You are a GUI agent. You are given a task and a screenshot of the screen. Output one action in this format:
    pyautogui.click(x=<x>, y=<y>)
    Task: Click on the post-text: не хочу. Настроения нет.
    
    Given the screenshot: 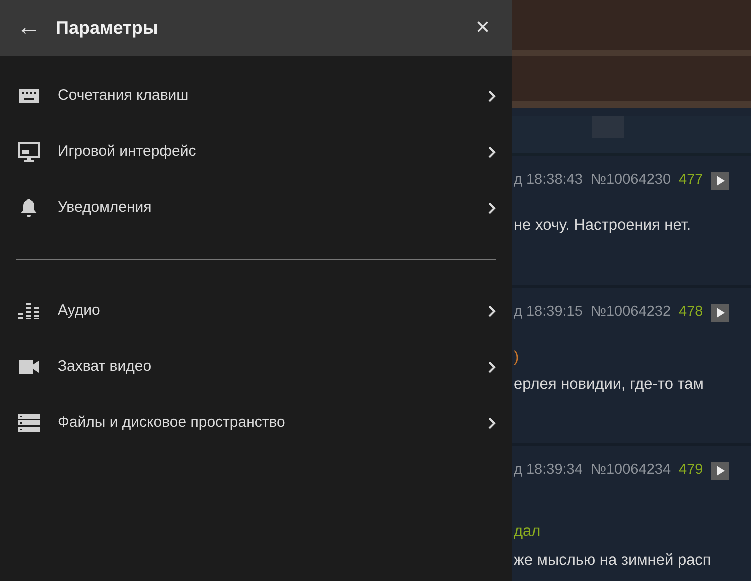 What is the action you would take?
    pyautogui.click(x=603, y=226)
    